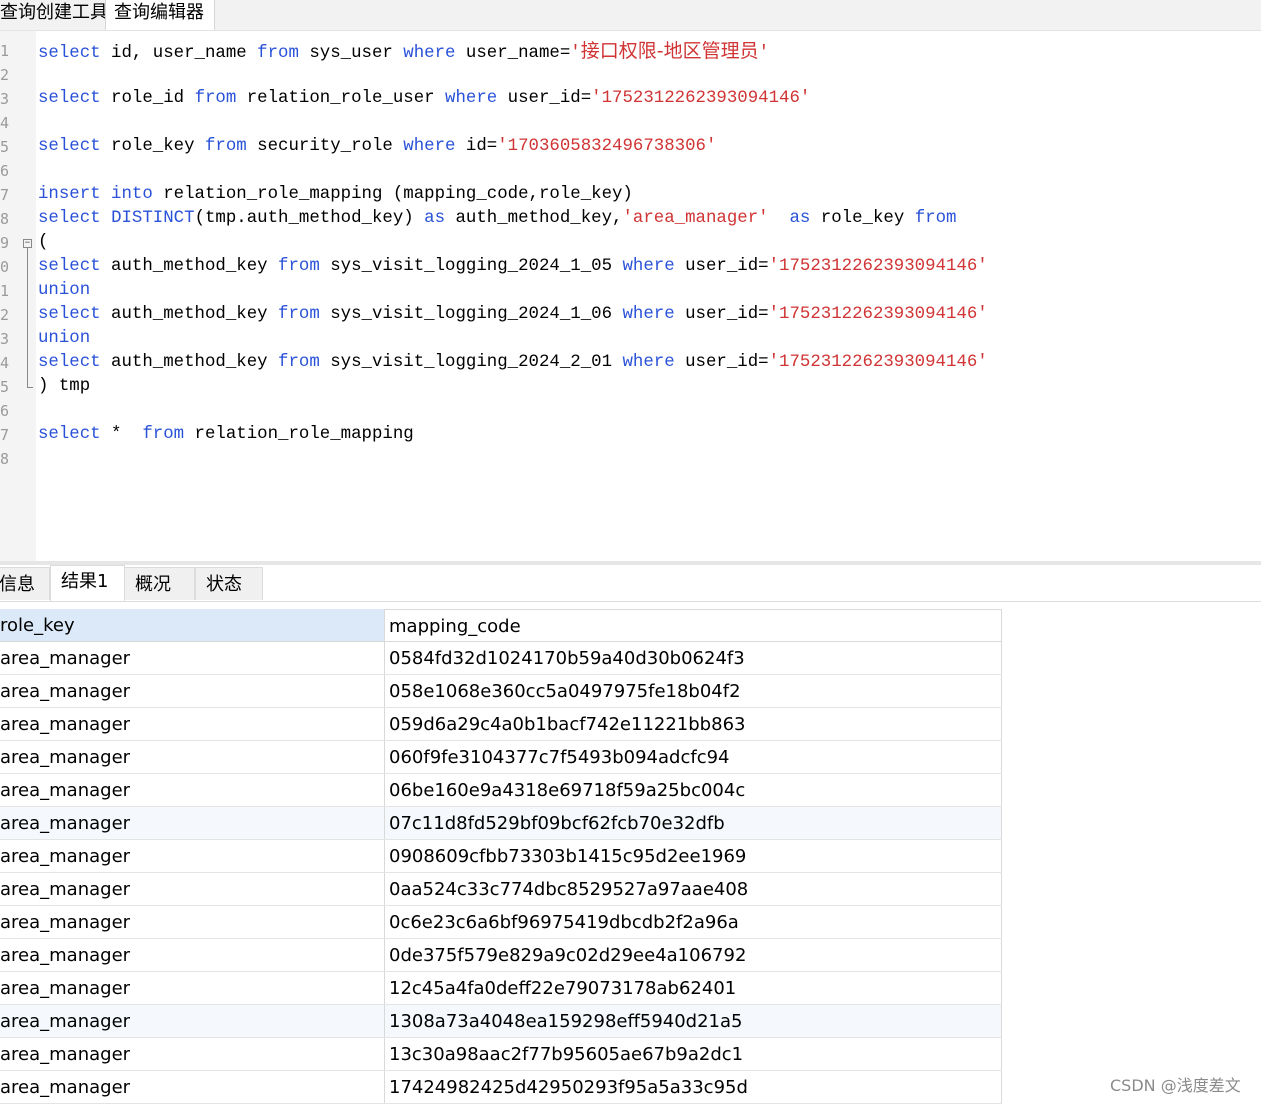  What do you see at coordinates (18, 296) in the screenshot?
I see `line-number-gutter: 1 2 3 4 5 6 7 8 9 0 1 2 3 4 5 6 7 8 −` at bounding box center [18, 296].